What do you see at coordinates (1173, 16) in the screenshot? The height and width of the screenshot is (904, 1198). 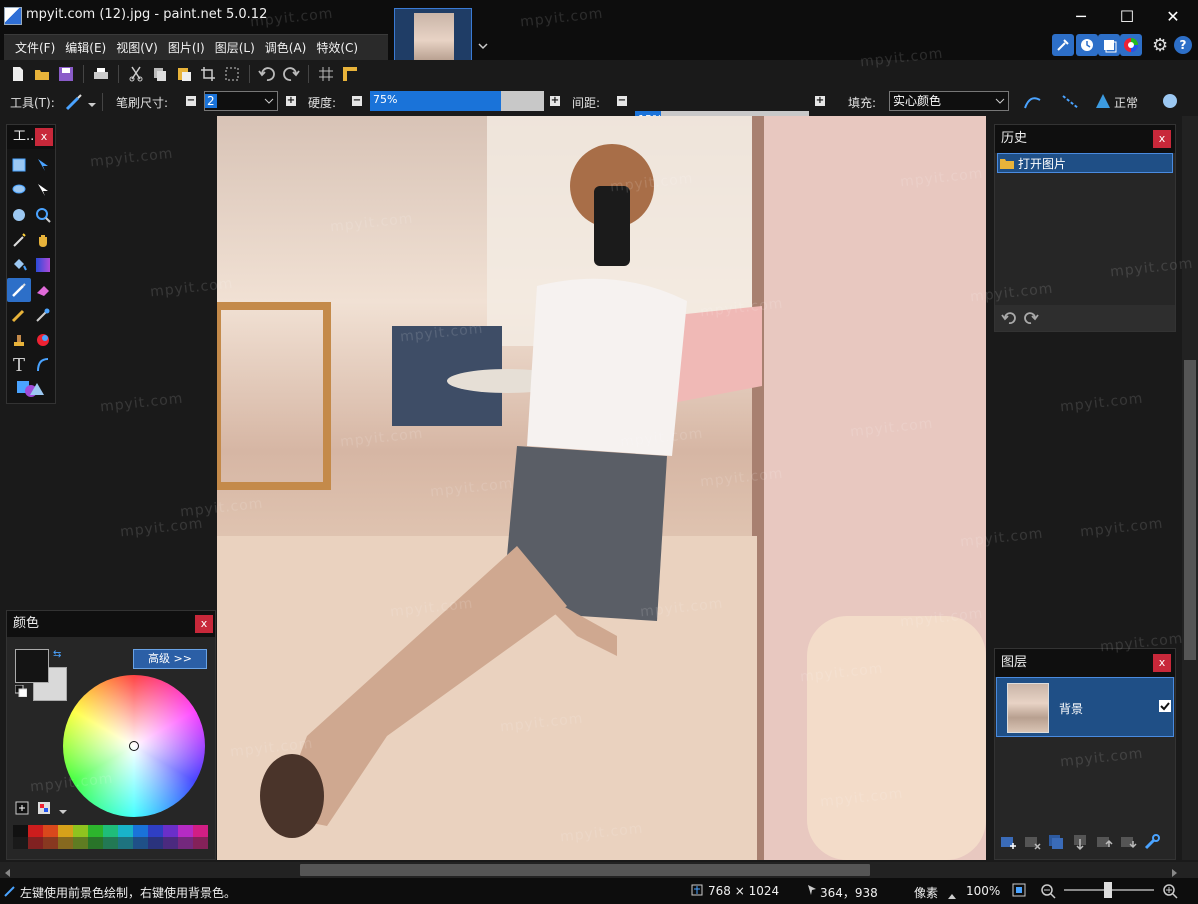 I see `close-button: ✕` at bounding box center [1173, 16].